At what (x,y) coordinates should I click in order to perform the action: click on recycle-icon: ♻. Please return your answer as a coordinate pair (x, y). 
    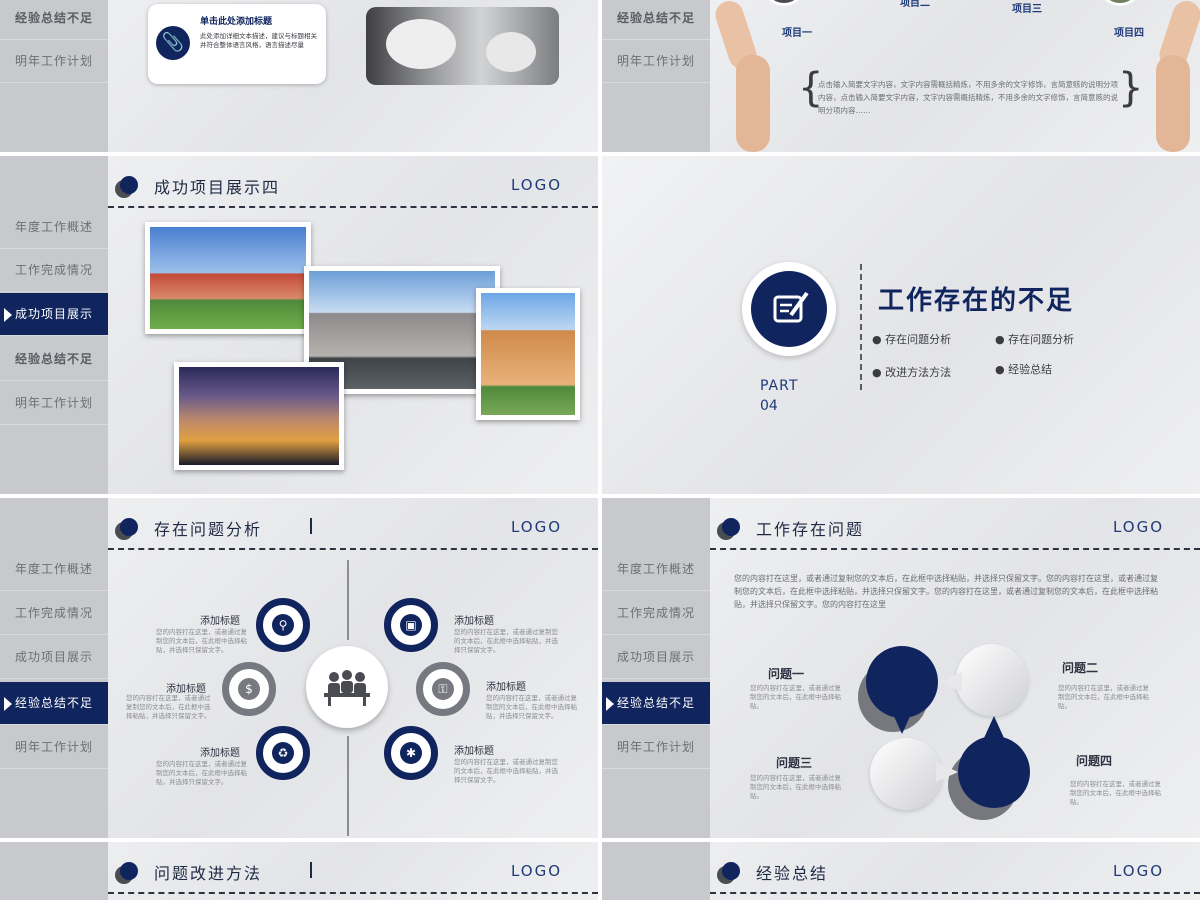
    Looking at the image, I should click on (283, 753).